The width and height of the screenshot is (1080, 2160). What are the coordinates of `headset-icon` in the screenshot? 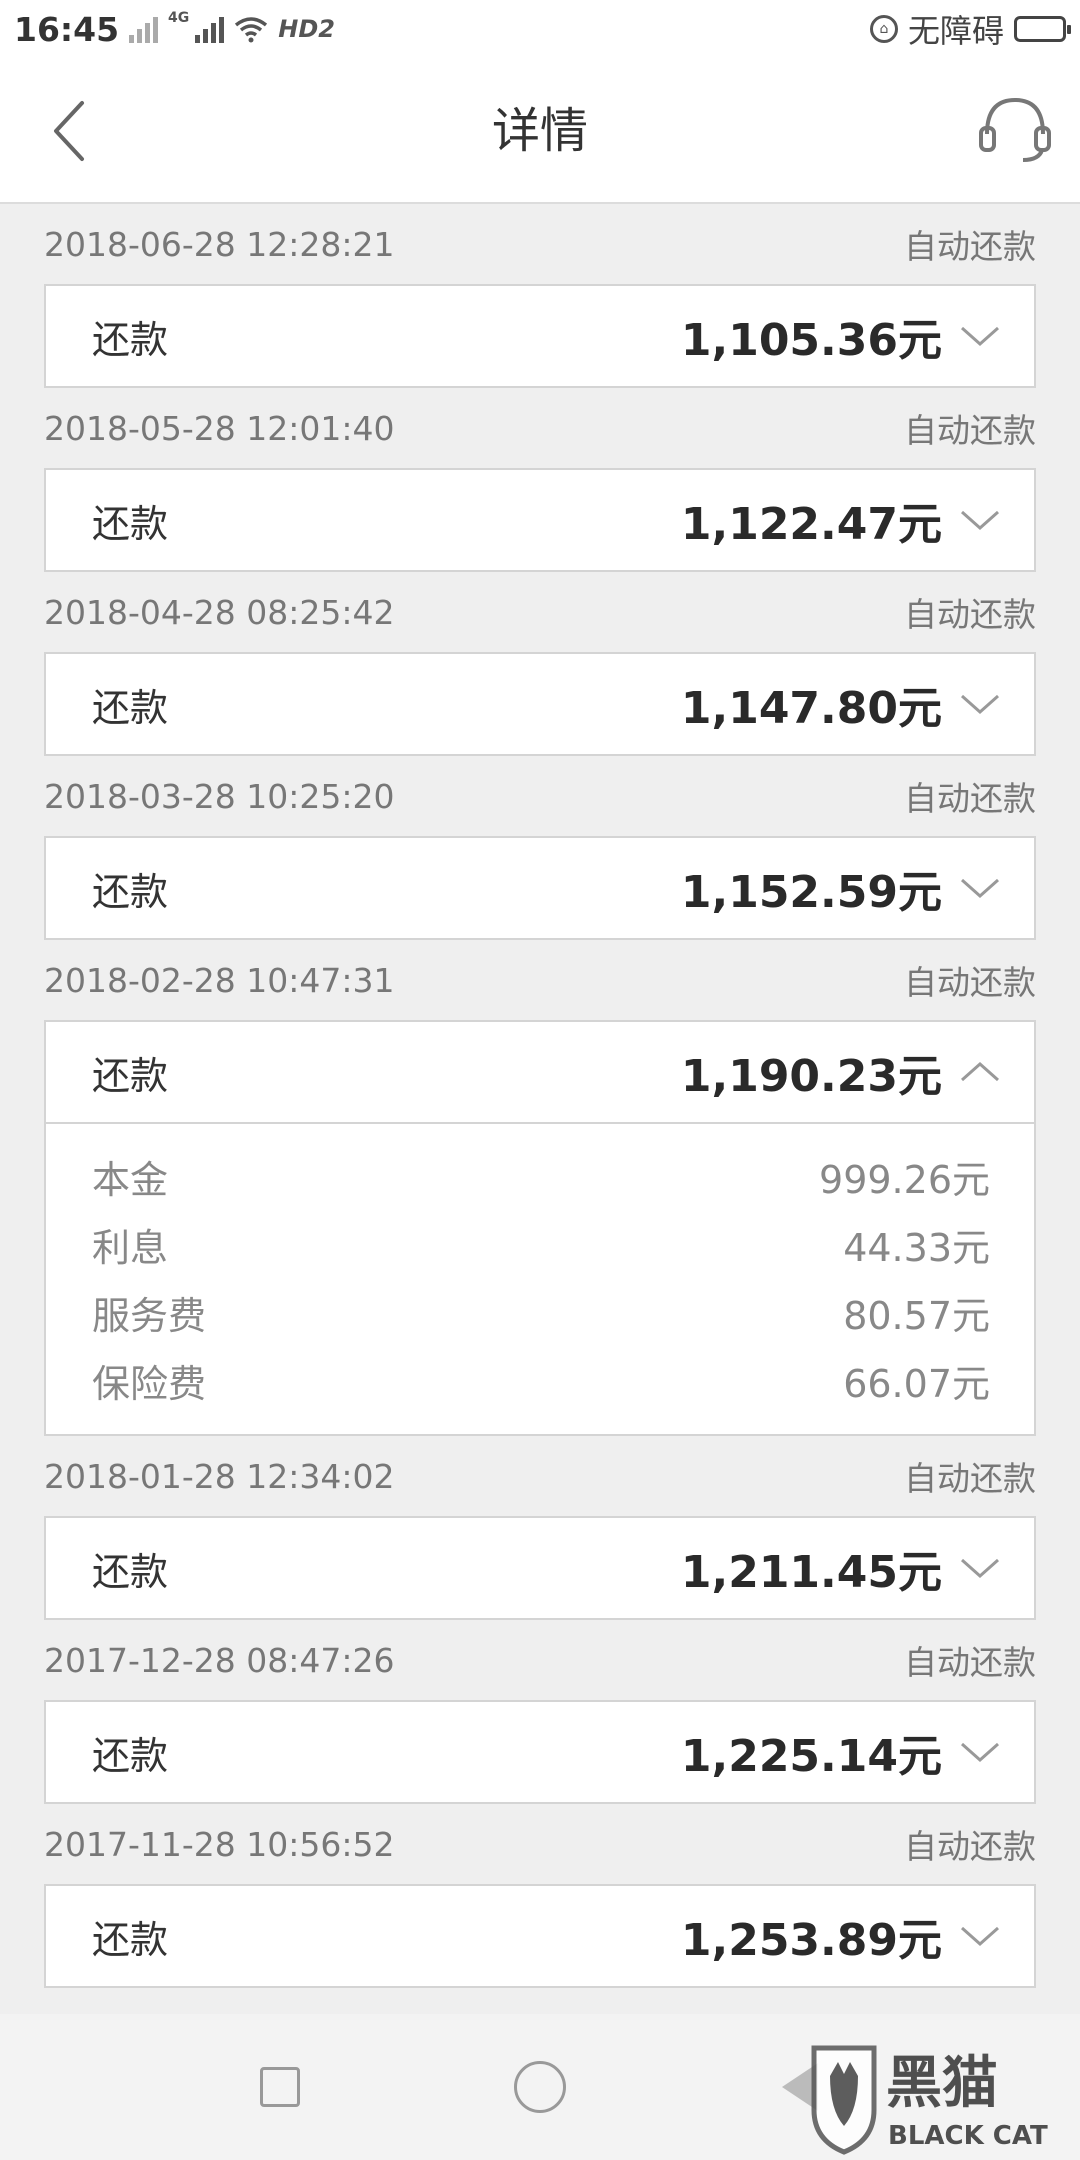 It's located at (1015, 129).